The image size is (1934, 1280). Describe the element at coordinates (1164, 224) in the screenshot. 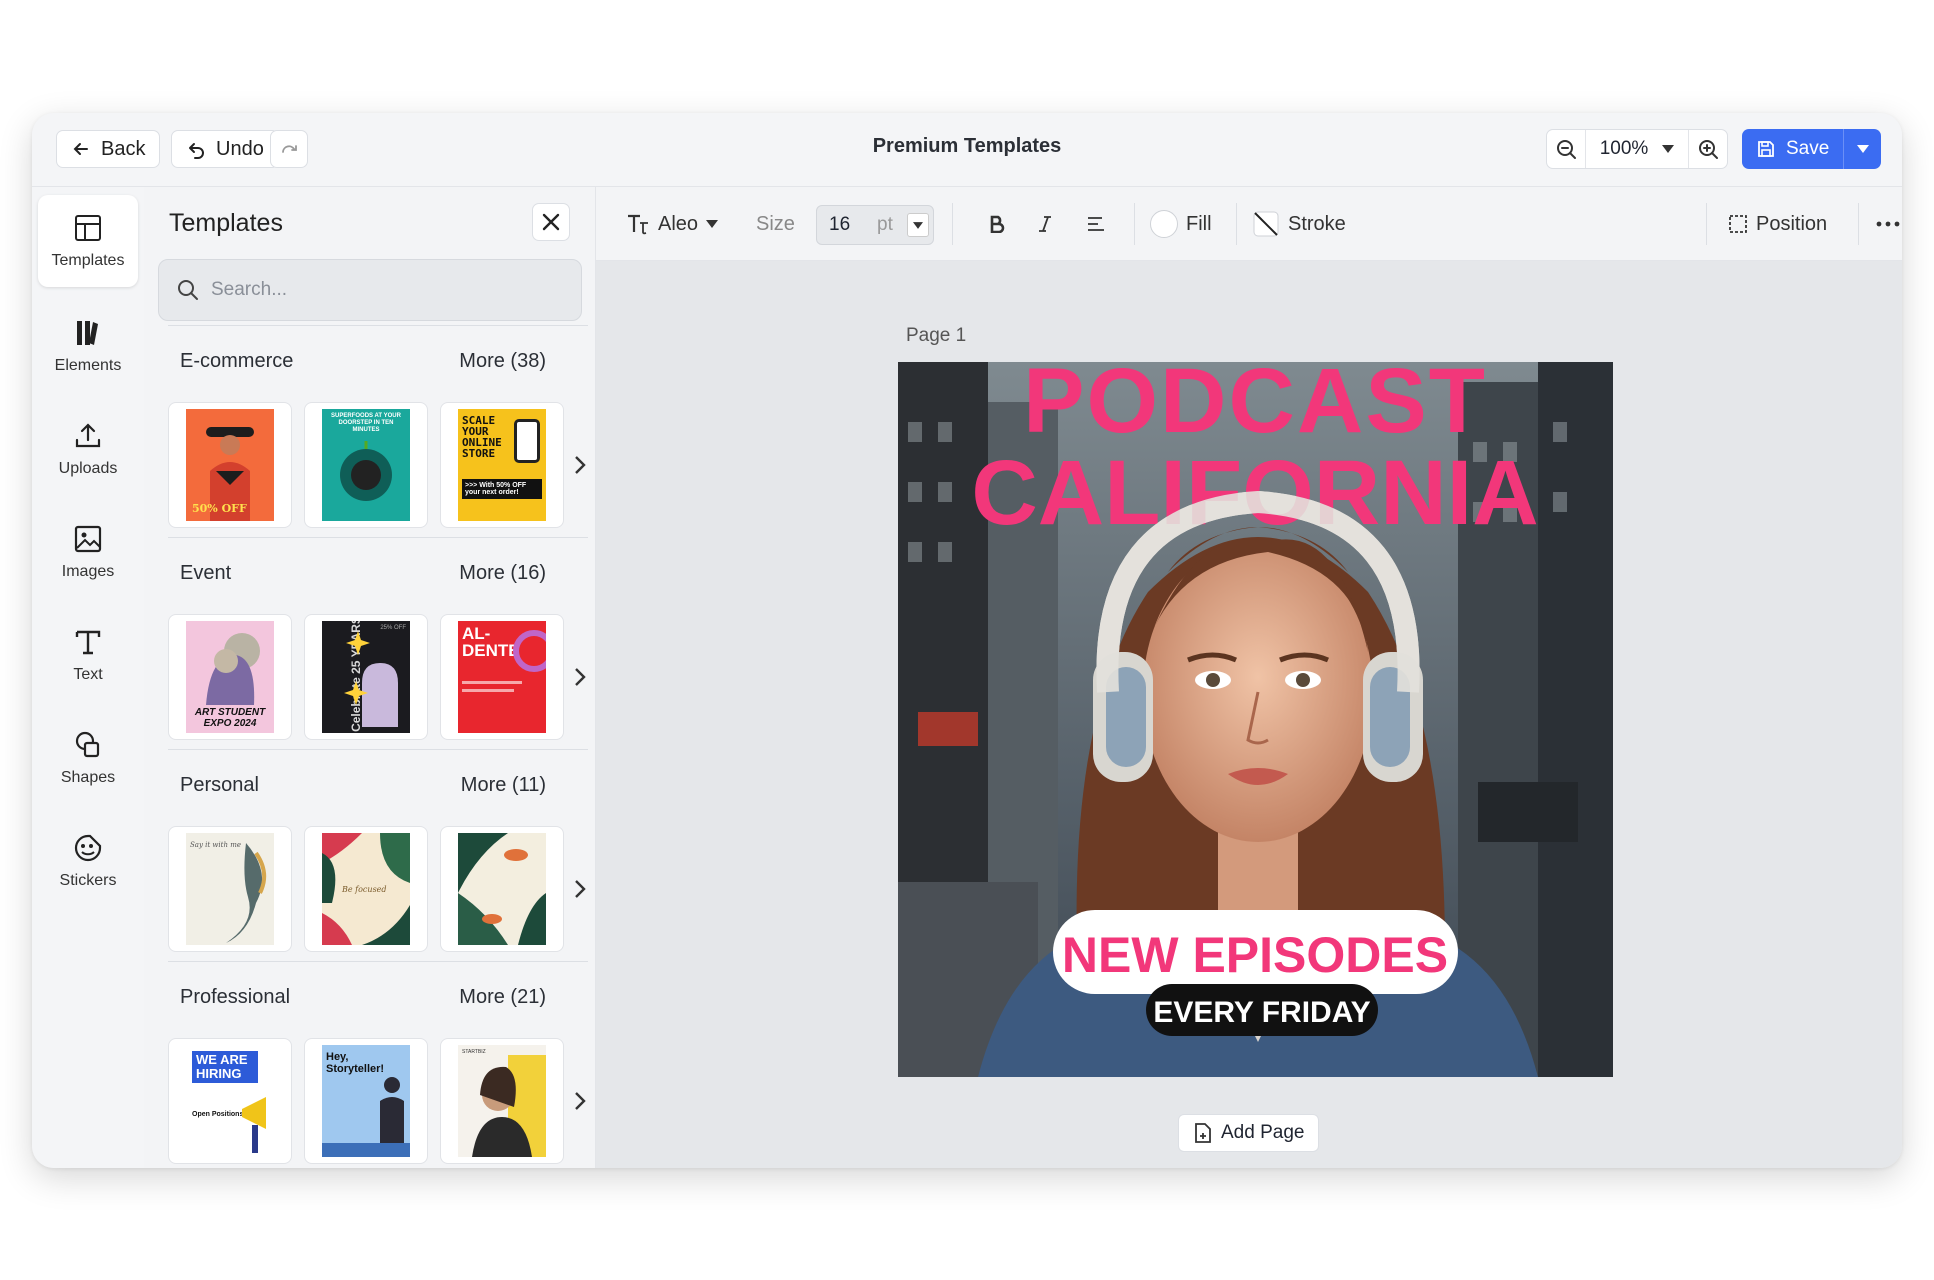

I see `fill-swatch` at that location.